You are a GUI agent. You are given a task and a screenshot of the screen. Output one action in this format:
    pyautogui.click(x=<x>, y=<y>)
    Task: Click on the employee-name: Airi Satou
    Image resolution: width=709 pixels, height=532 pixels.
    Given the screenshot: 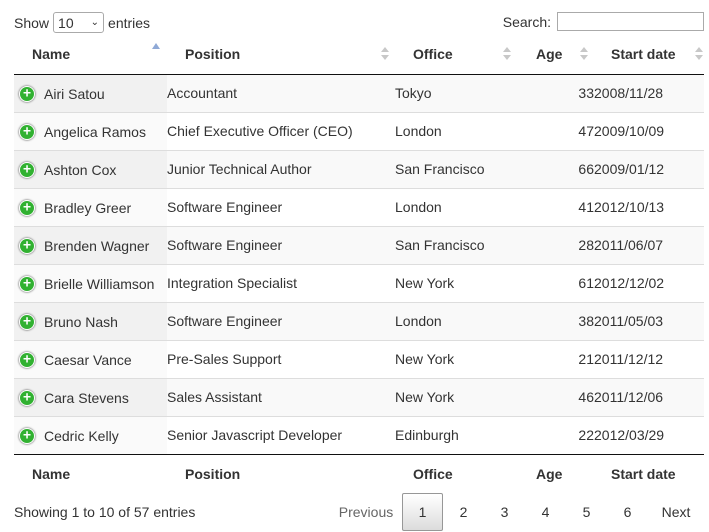 What is the action you would take?
    pyautogui.click(x=74, y=93)
    